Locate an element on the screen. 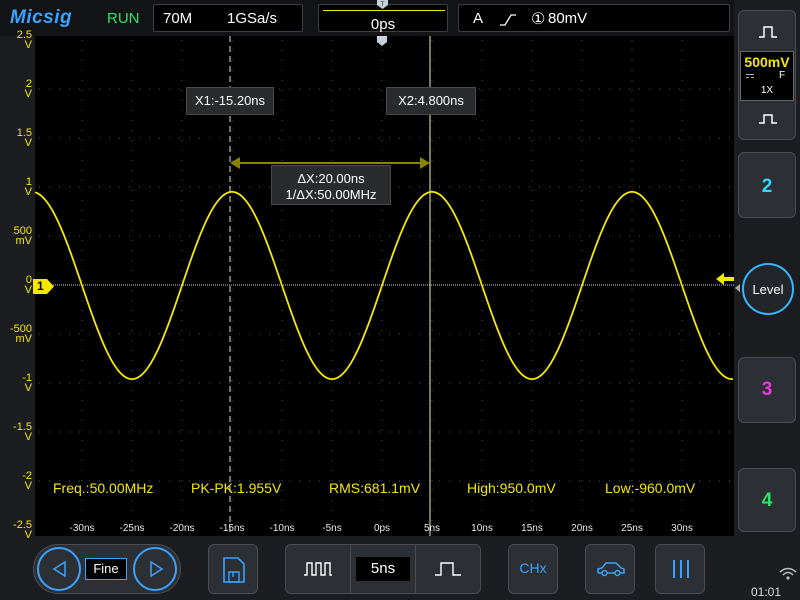 This screenshot has width=800, height=600. menu-button is located at coordinates (680, 569).